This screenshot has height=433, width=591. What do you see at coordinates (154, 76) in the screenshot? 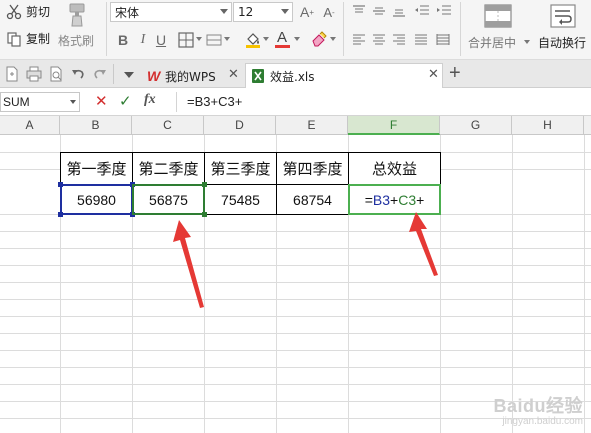
I see `wps-logo-icon: W` at bounding box center [154, 76].